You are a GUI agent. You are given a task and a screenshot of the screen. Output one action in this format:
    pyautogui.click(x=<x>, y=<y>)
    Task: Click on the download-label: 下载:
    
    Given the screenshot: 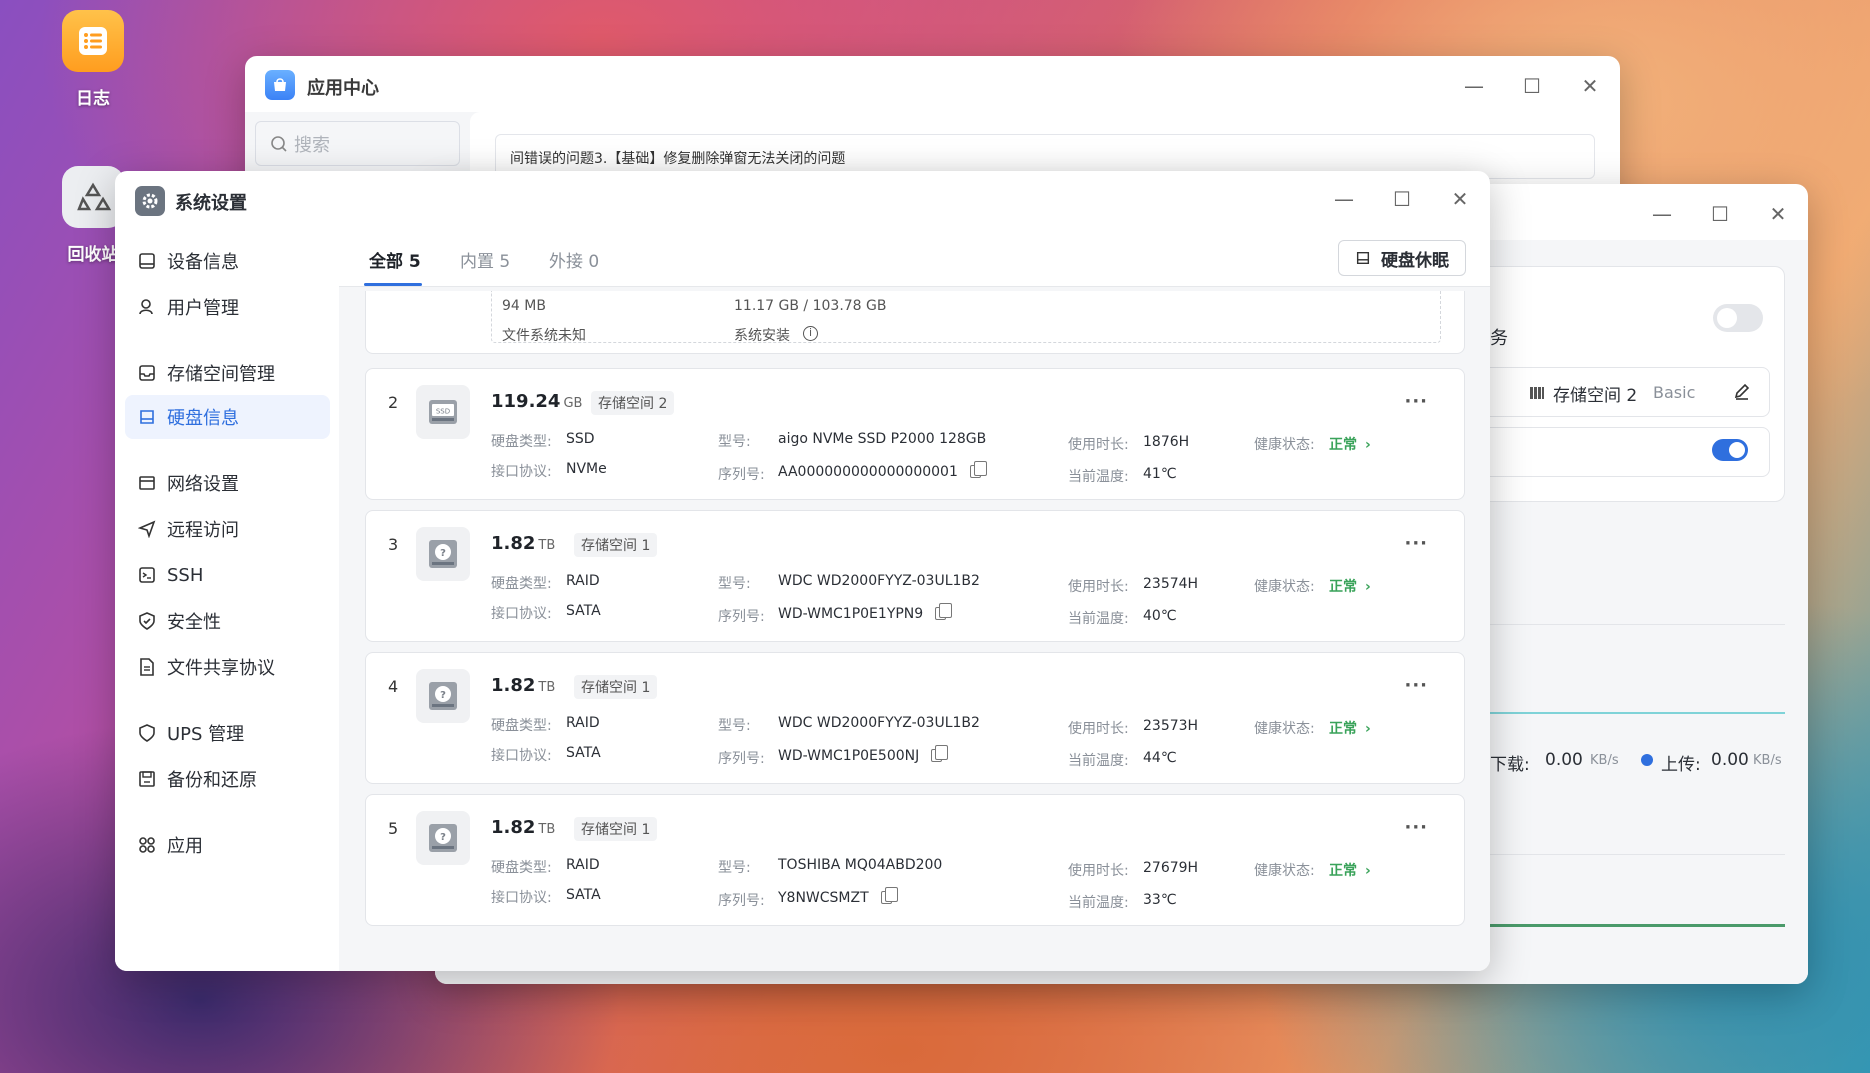 What is the action you would take?
    pyautogui.click(x=1510, y=765)
    